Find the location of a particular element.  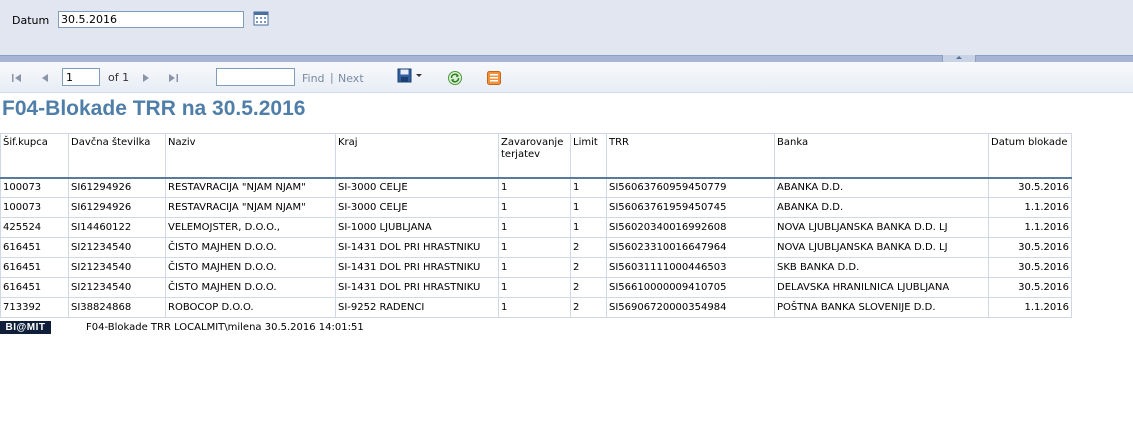

column-header-name: Naziv is located at coordinates (250, 156).